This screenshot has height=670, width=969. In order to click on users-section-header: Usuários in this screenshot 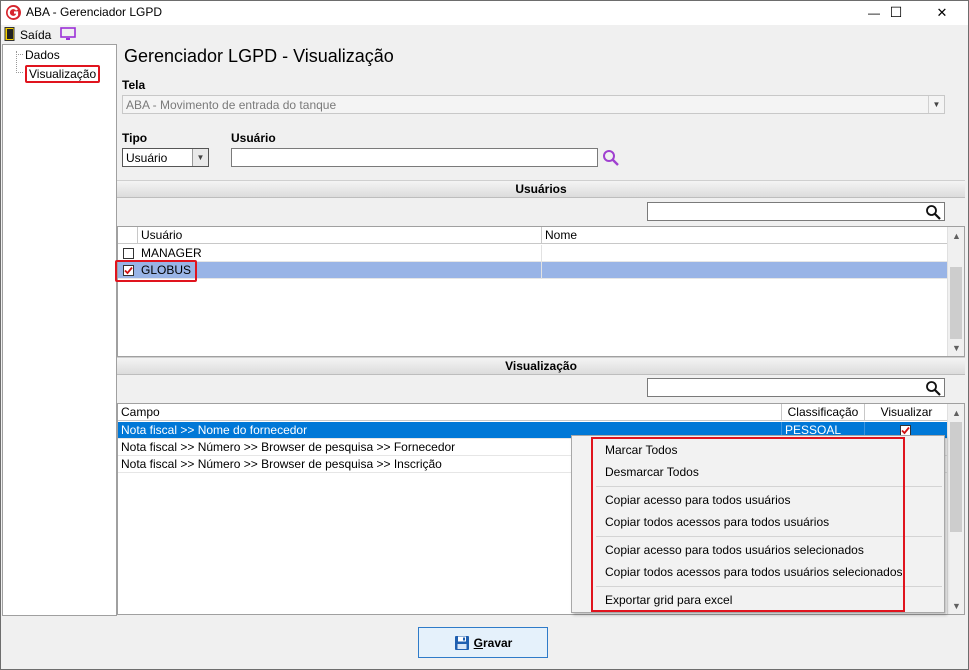, I will do `click(541, 189)`.